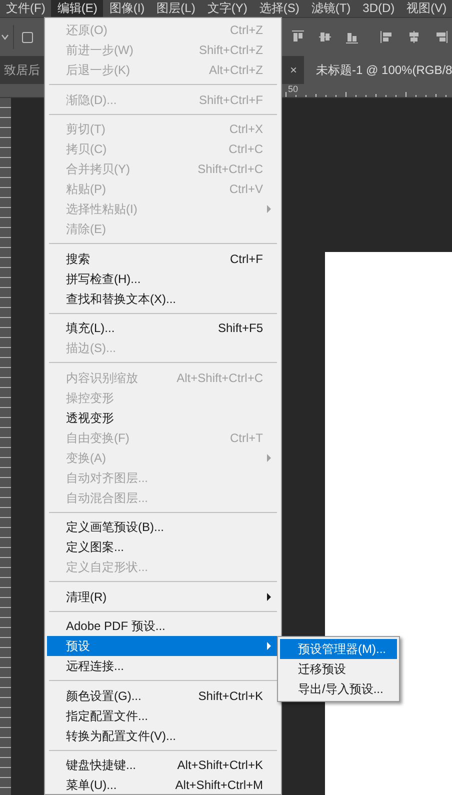 Image resolution: width=452 pixels, height=795 pixels. What do you see at coordinates (90, 398) in the screenshot?
I see `menu-item-label: 操控变形` at bounding box center [90, 398].